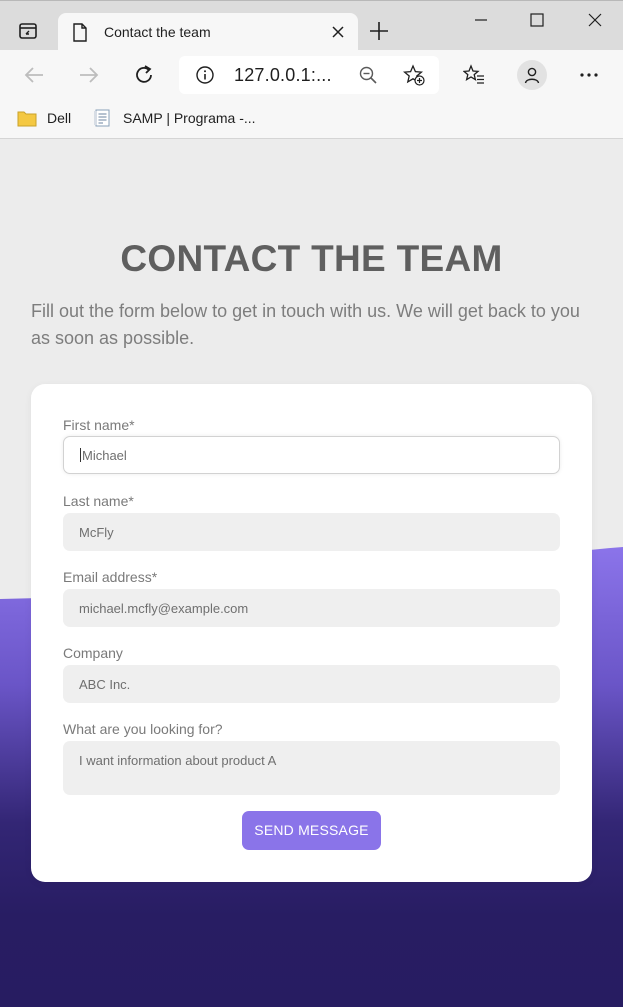 The height and width of the screenshot is (1007, 623). What do you see at coordinates (414, 75) in the screenshot?
I see `add-favorite-icon` at bounding box center [414, 75].